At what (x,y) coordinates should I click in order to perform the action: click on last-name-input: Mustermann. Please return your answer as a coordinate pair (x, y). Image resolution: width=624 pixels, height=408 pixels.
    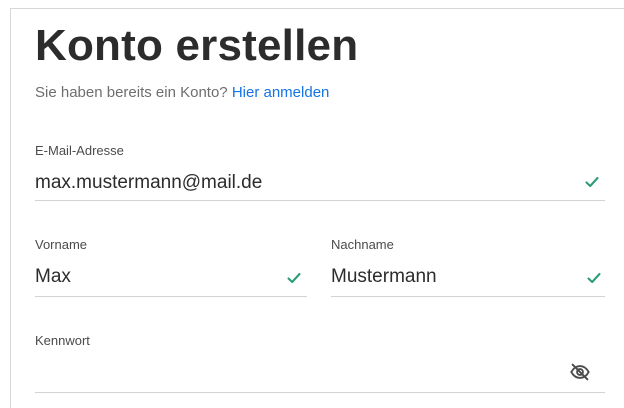
    Looking at the image, I should click on (384, 277).